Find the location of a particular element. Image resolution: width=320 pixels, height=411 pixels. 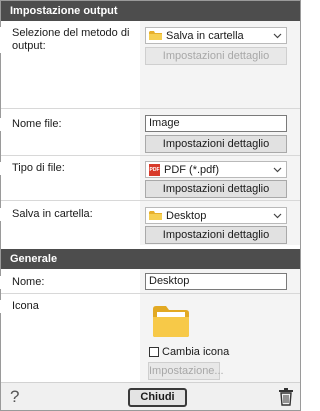

icon-label: Icona is located at coordinates (70, 306).